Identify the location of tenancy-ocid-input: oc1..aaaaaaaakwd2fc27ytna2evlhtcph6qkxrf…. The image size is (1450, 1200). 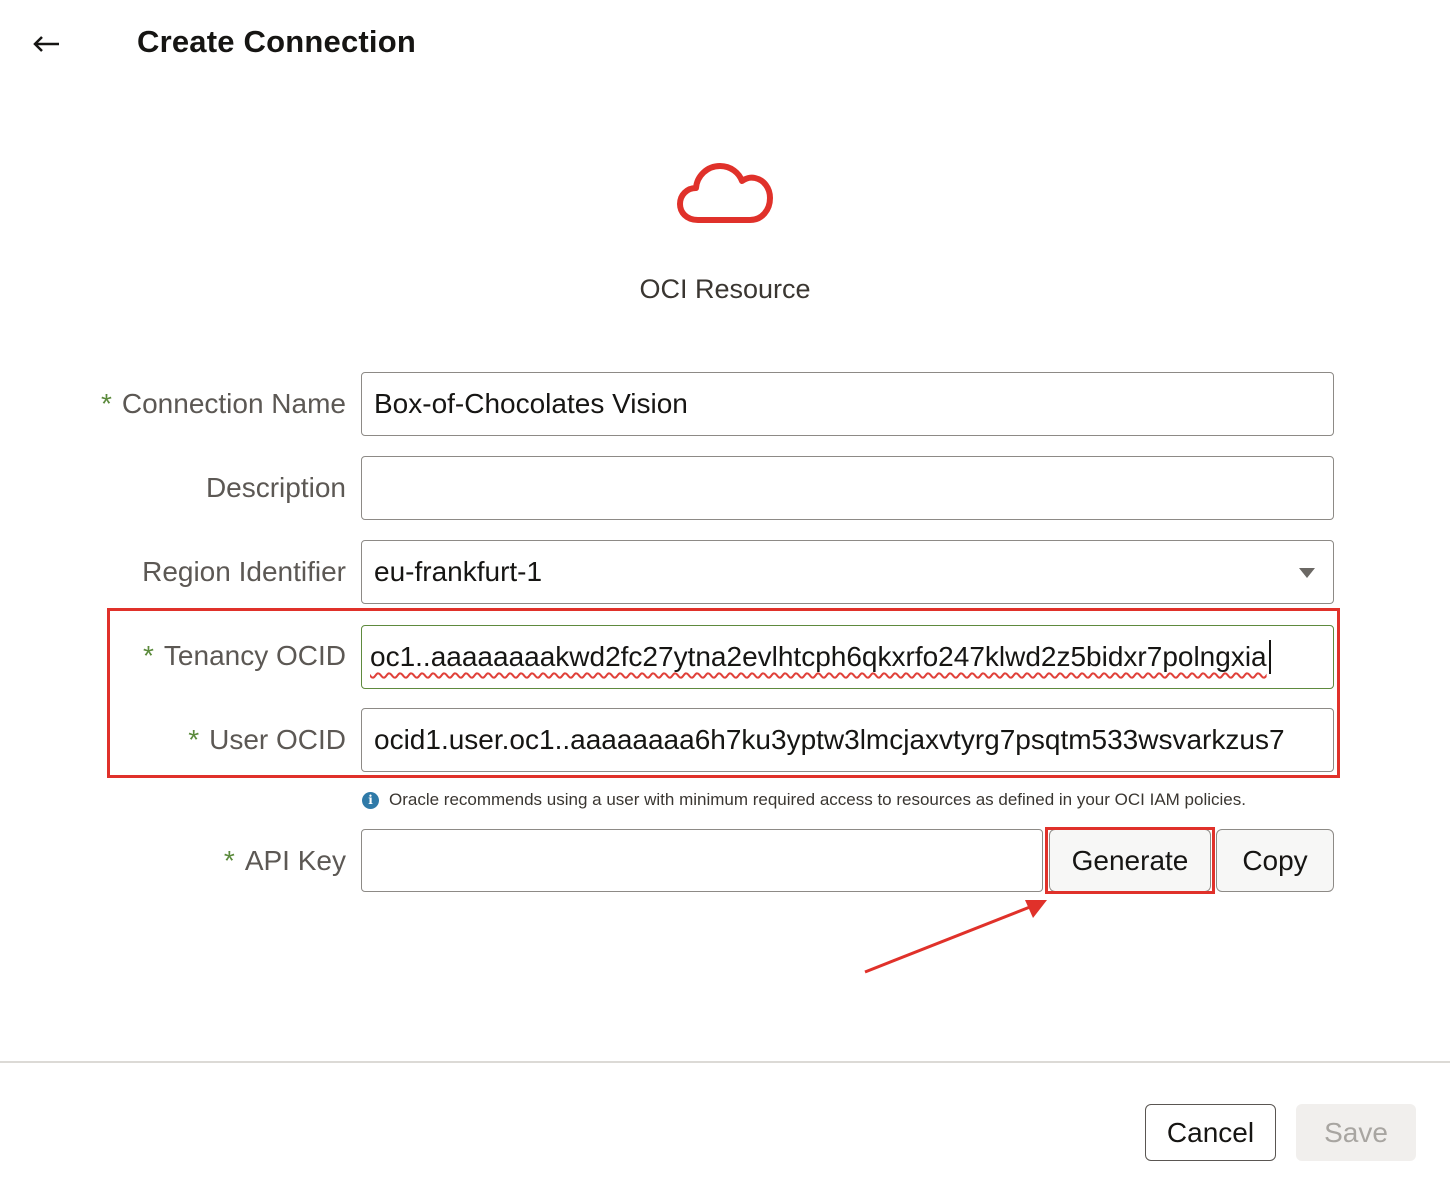
(847, 657).